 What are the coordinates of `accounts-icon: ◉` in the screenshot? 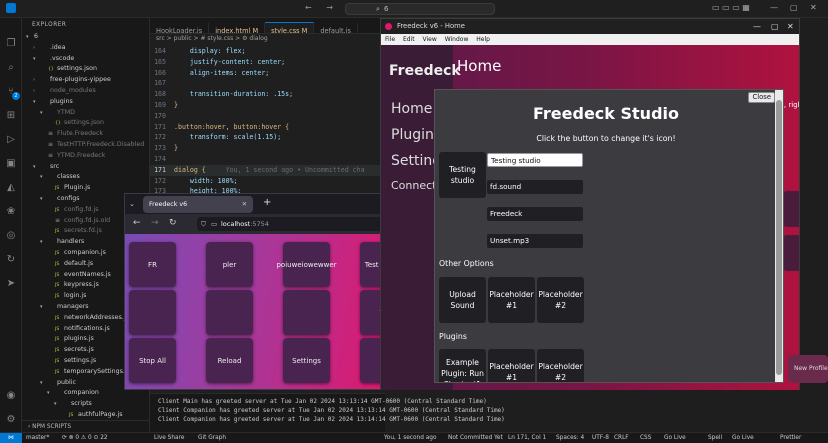 It's located at (11, 396).